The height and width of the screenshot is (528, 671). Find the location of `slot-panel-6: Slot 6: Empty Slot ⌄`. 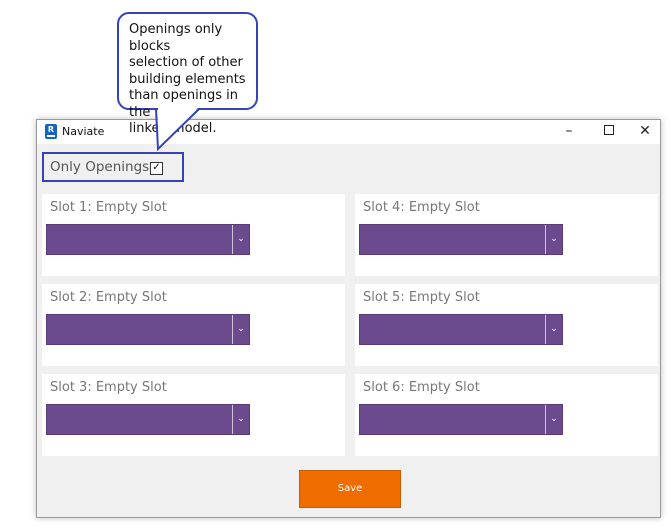

slot-panel-6: Slot 6: Empty Slot ⌄ is located at coordinates (506, 415).